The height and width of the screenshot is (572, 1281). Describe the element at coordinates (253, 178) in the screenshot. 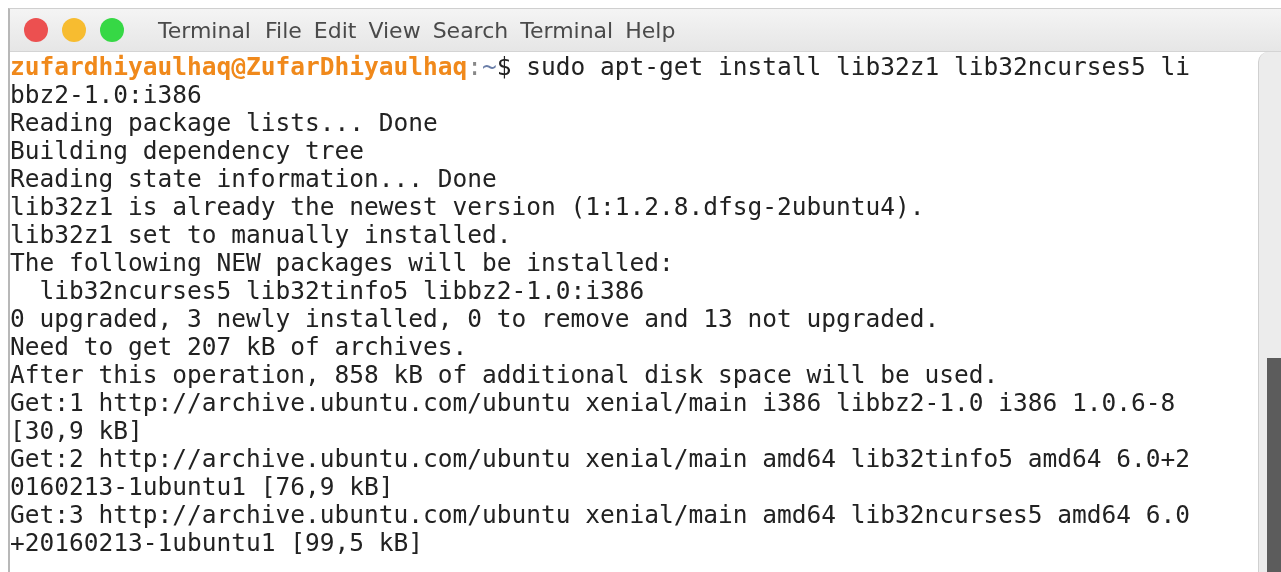

I see `output-line: Reading state information... Done` at that location.